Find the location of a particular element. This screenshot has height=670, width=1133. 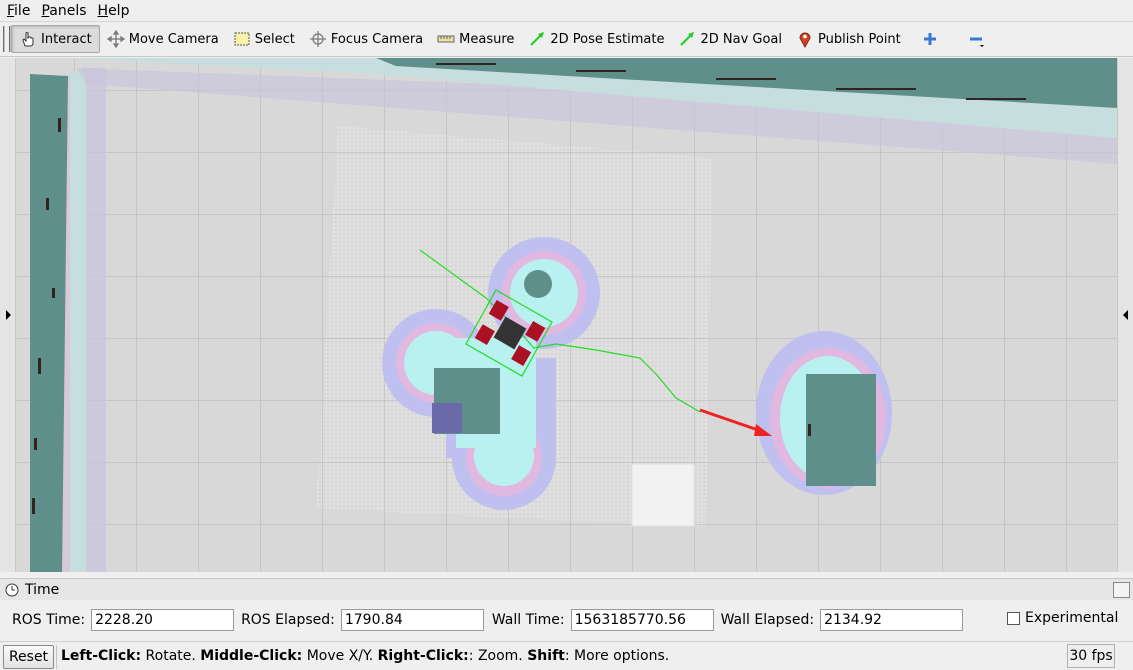

left-dock-toggle is located at coordinates (8, 315).